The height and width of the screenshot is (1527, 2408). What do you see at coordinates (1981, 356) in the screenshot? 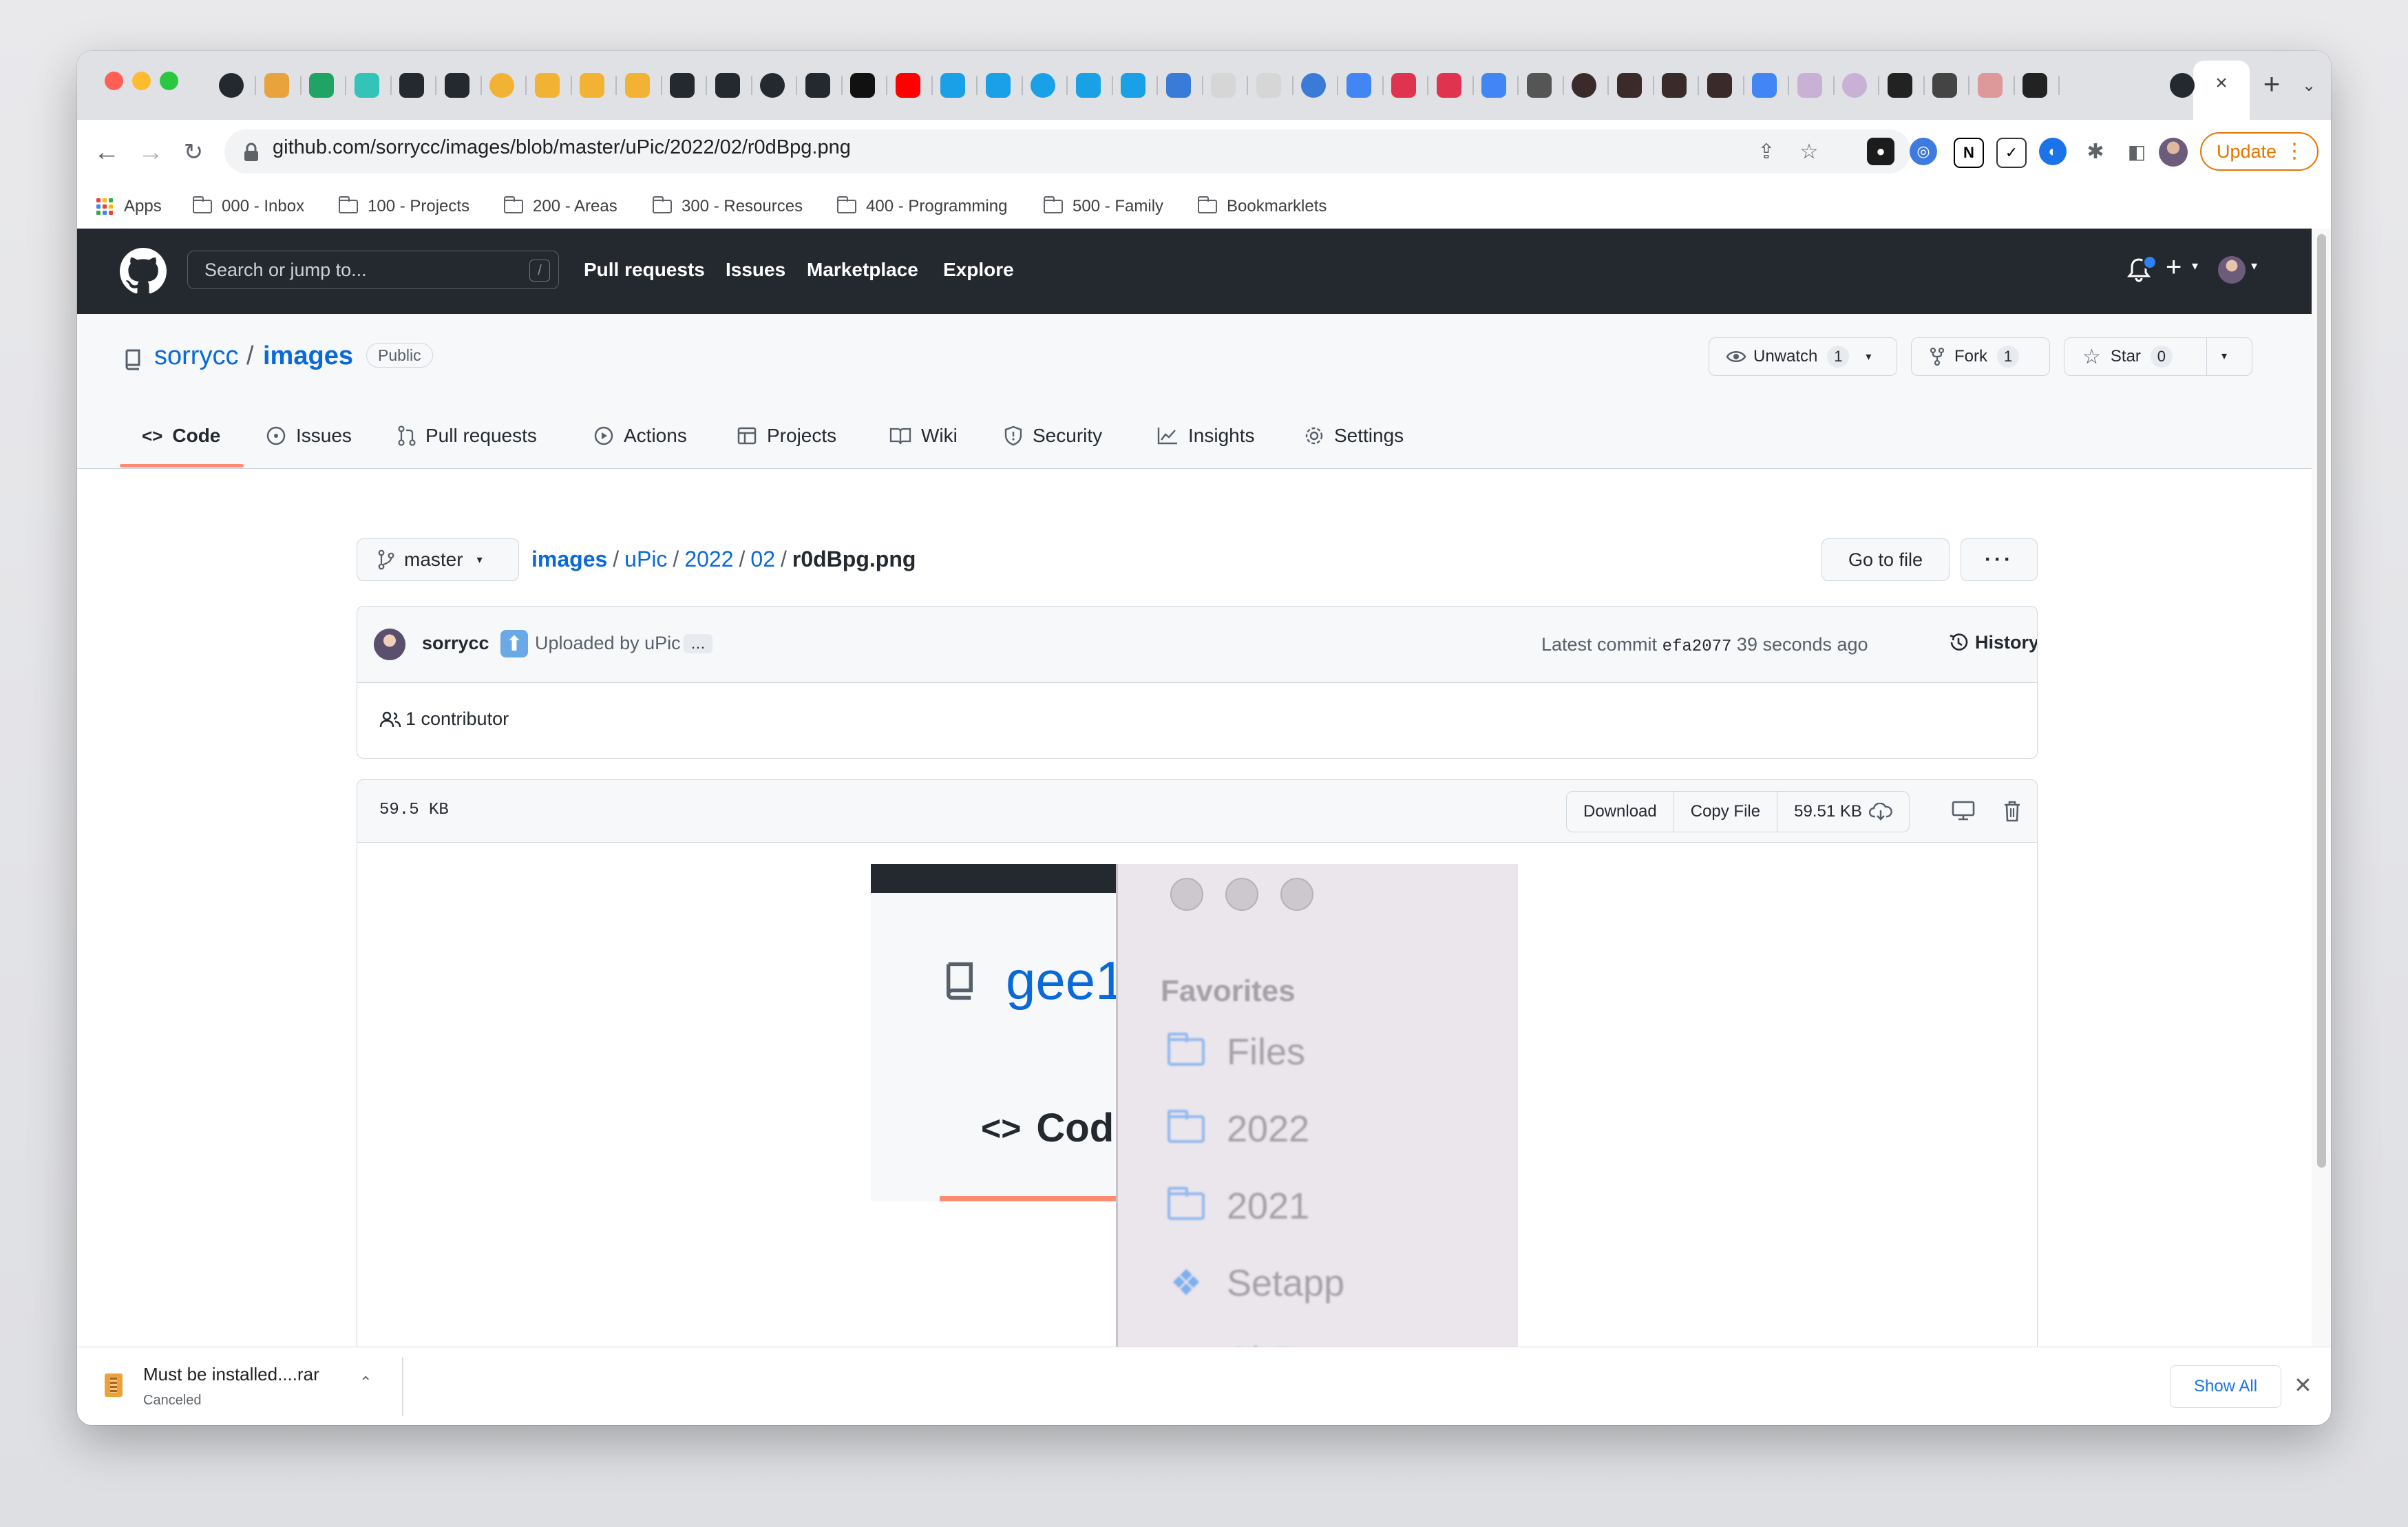
I see `fork-button: Fork 1` at bounding box center [1981, 356].